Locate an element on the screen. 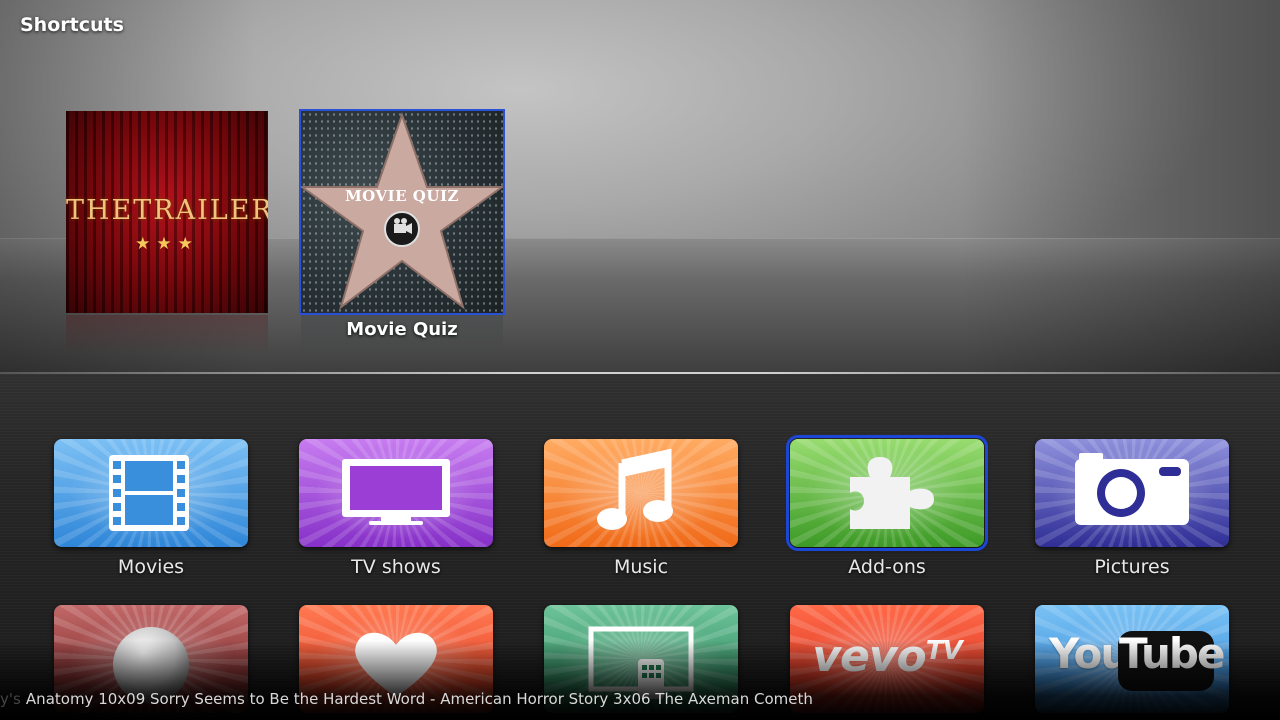 The image size is (1280, 720). thetrailers-poster: THETRAILERS ★★★ is located at coordinates (167, 212).